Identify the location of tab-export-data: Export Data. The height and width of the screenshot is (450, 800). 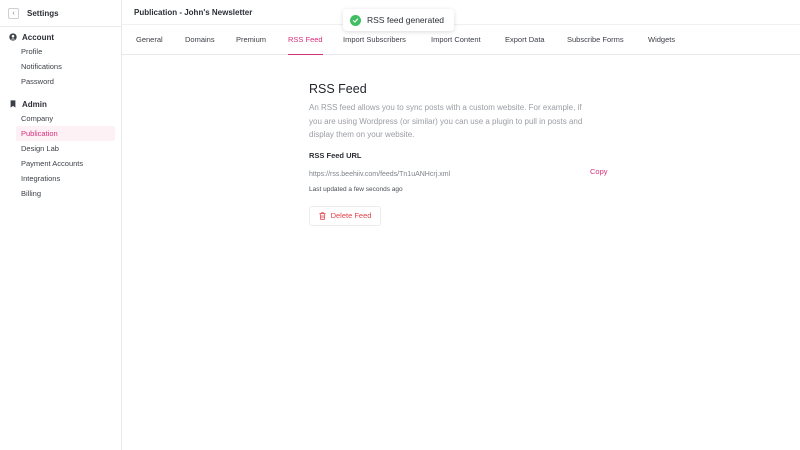
(525, 40).